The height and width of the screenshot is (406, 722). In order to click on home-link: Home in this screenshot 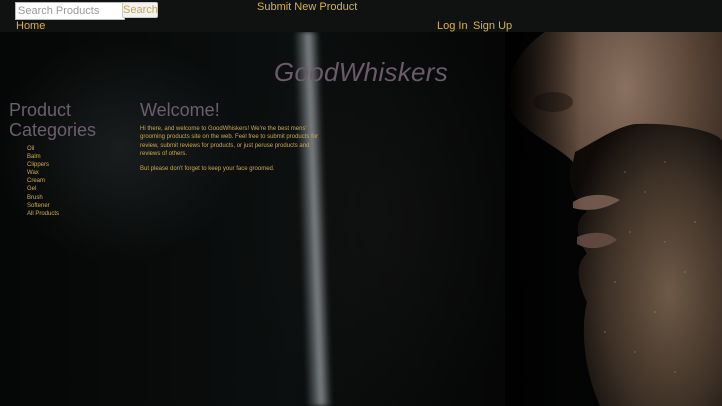, I will do `click(30, 26)`.